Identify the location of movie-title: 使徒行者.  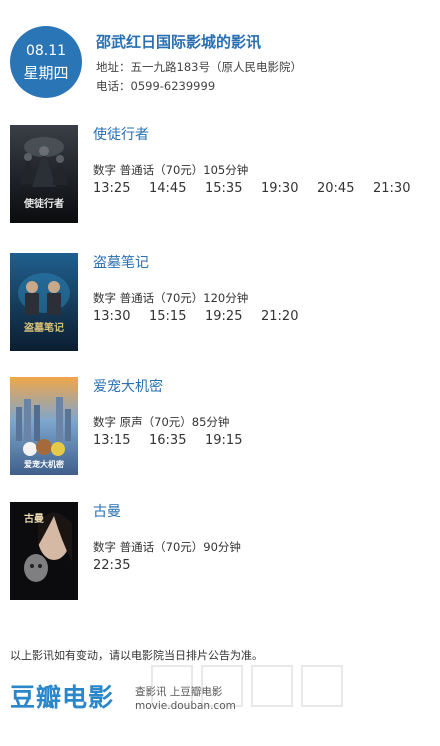
(121, 135).